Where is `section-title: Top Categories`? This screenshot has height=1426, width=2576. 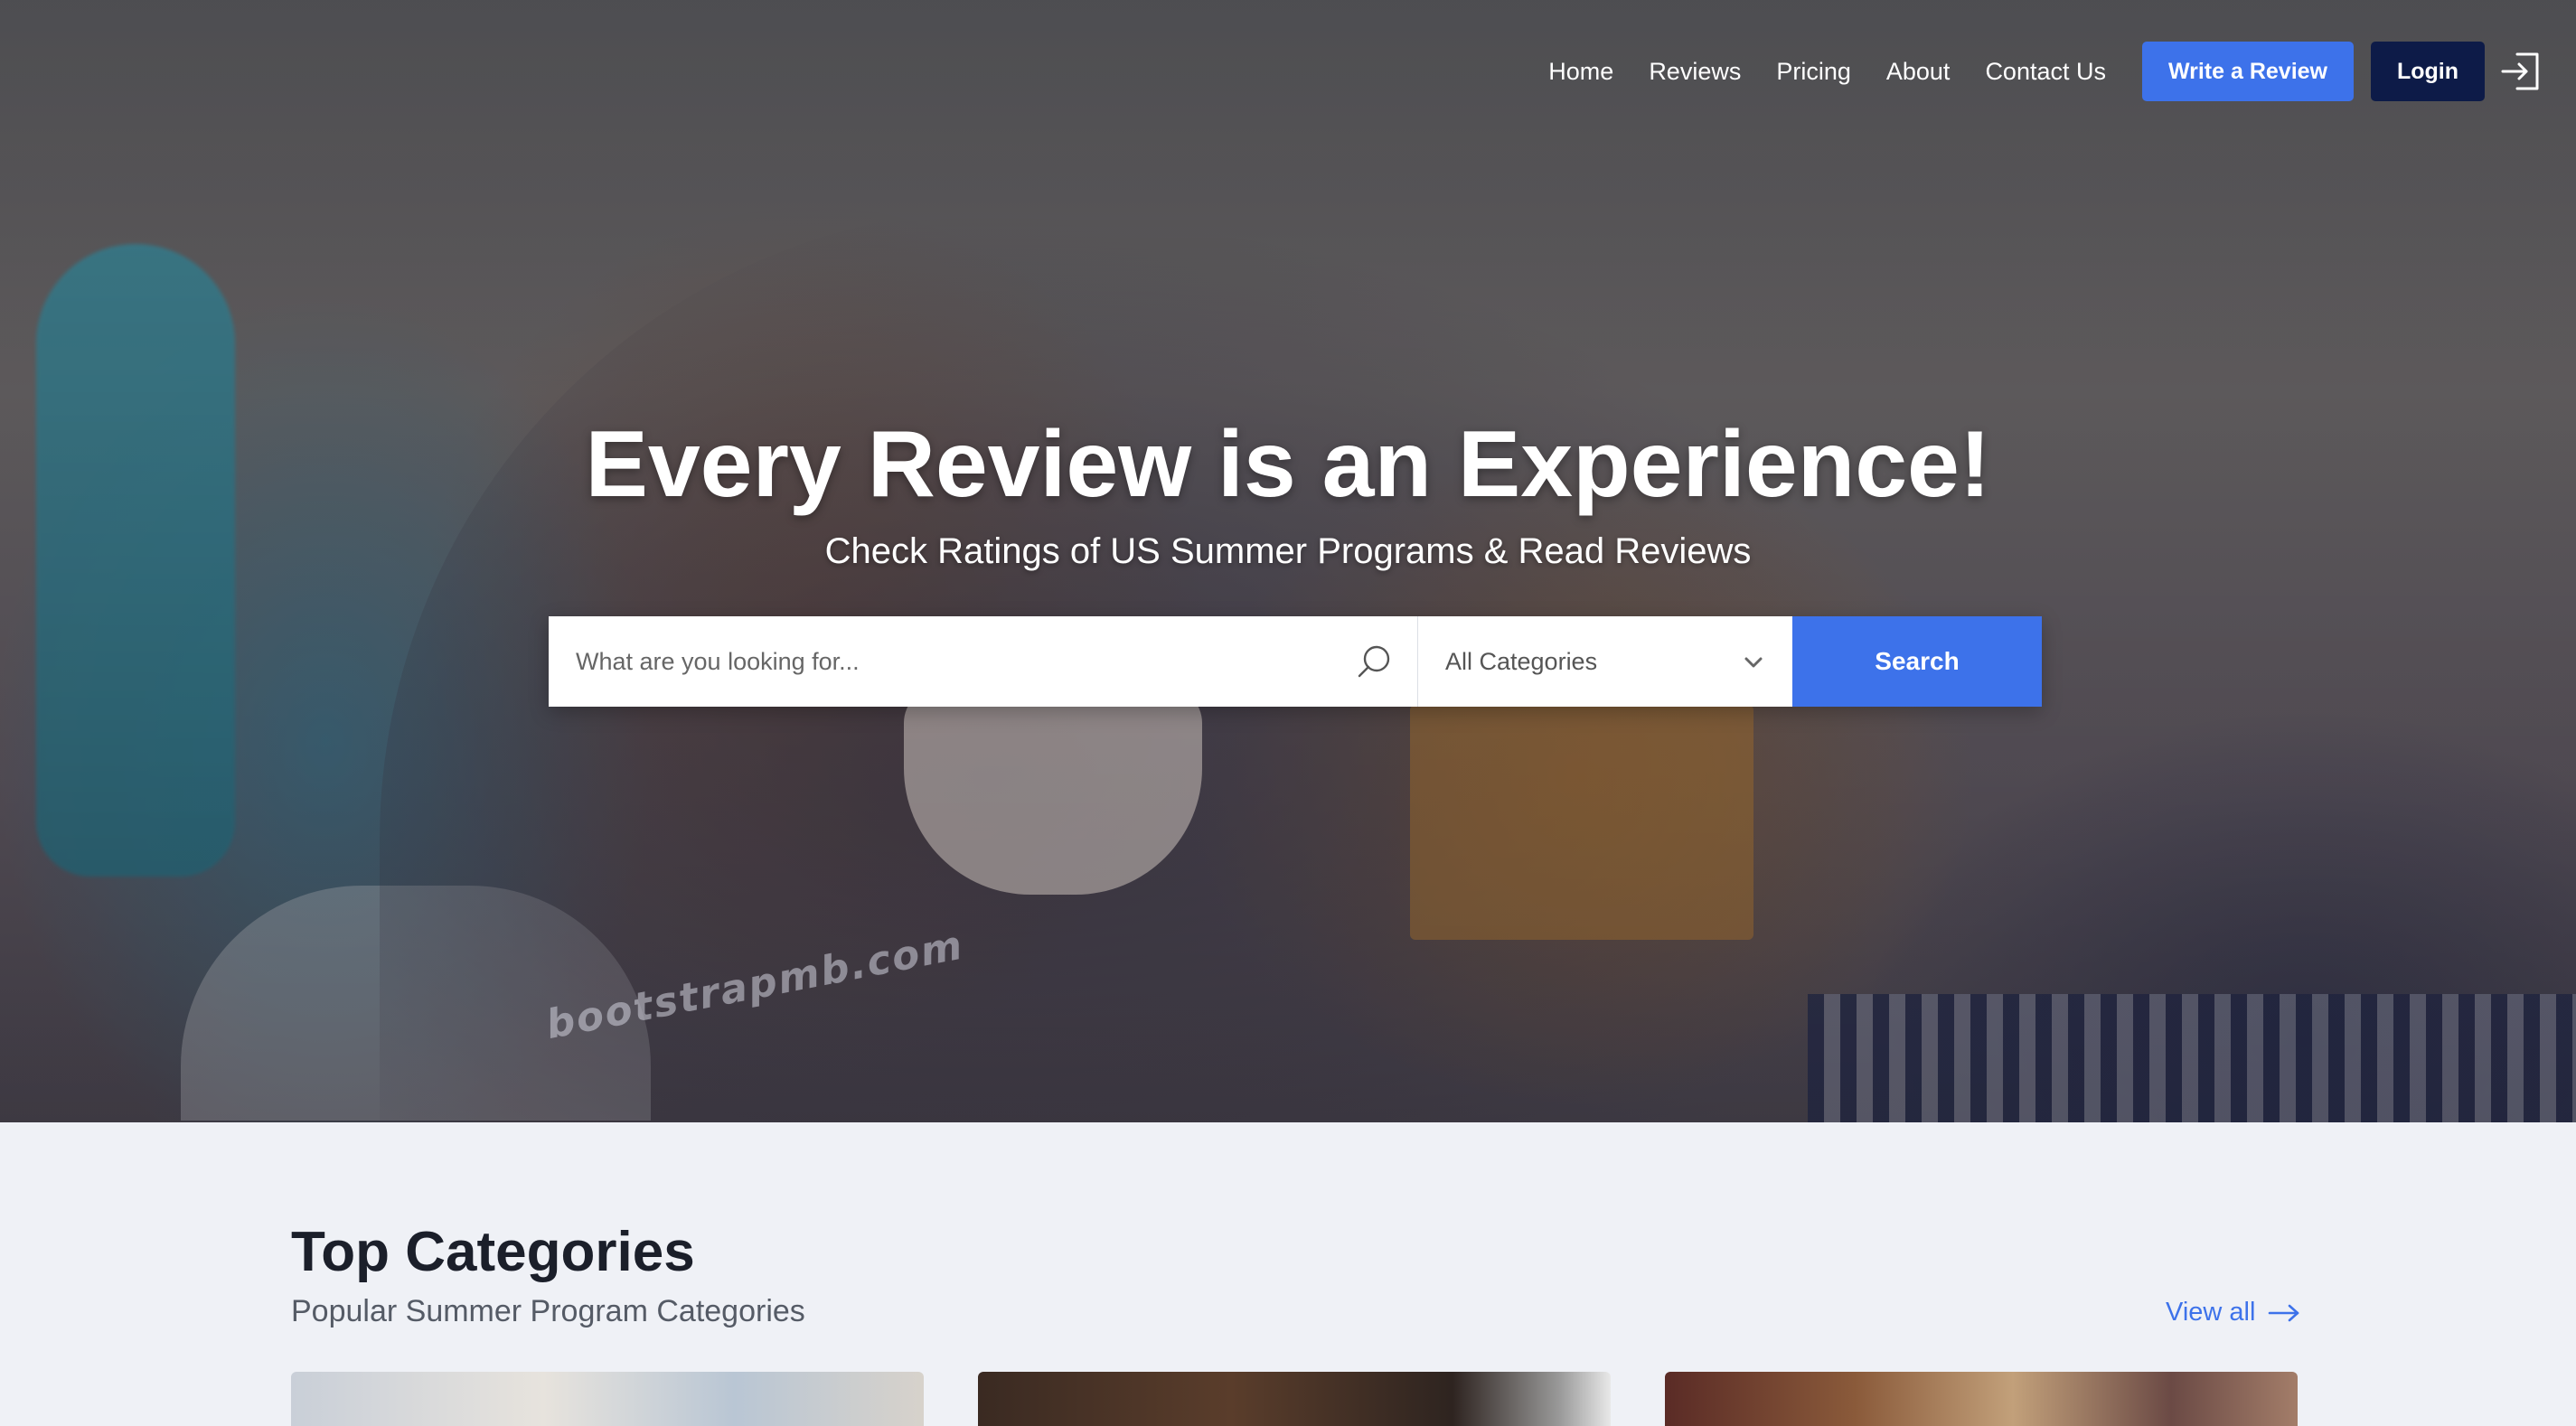 section-title: Top Categories is located at coordinates (493, 1252).